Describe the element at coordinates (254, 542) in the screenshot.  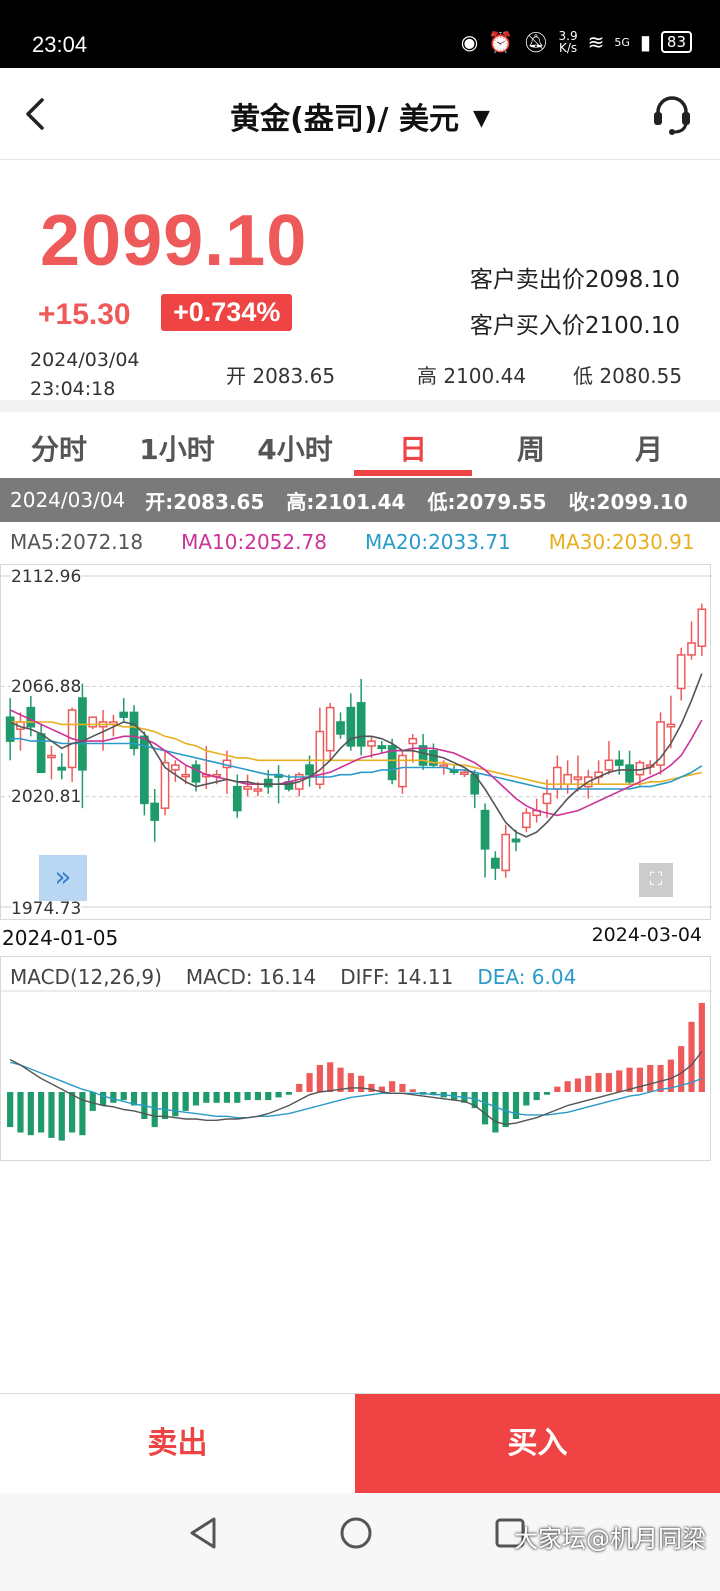
I see `ma10-label: MA10:2052.78` at that location.